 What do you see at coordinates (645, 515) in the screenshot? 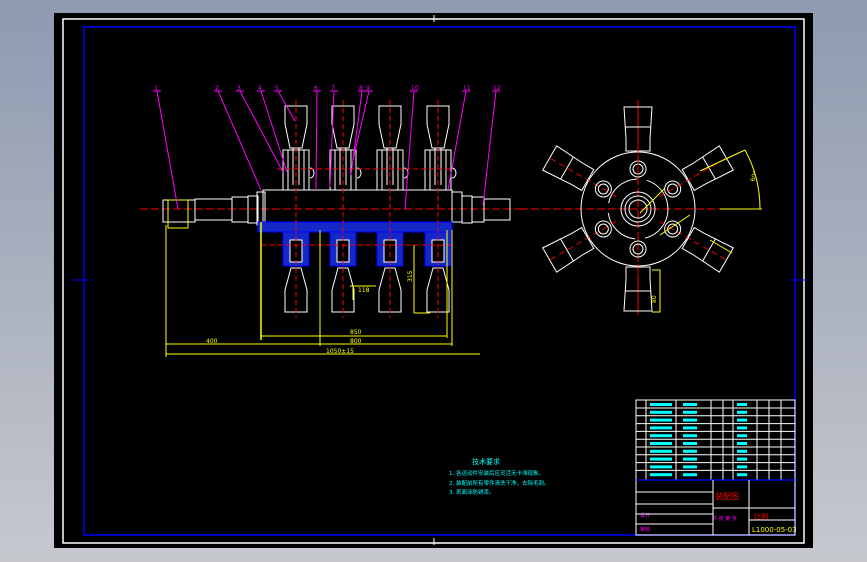
I see `design-label: 设计` at bounding box center [645, 515].